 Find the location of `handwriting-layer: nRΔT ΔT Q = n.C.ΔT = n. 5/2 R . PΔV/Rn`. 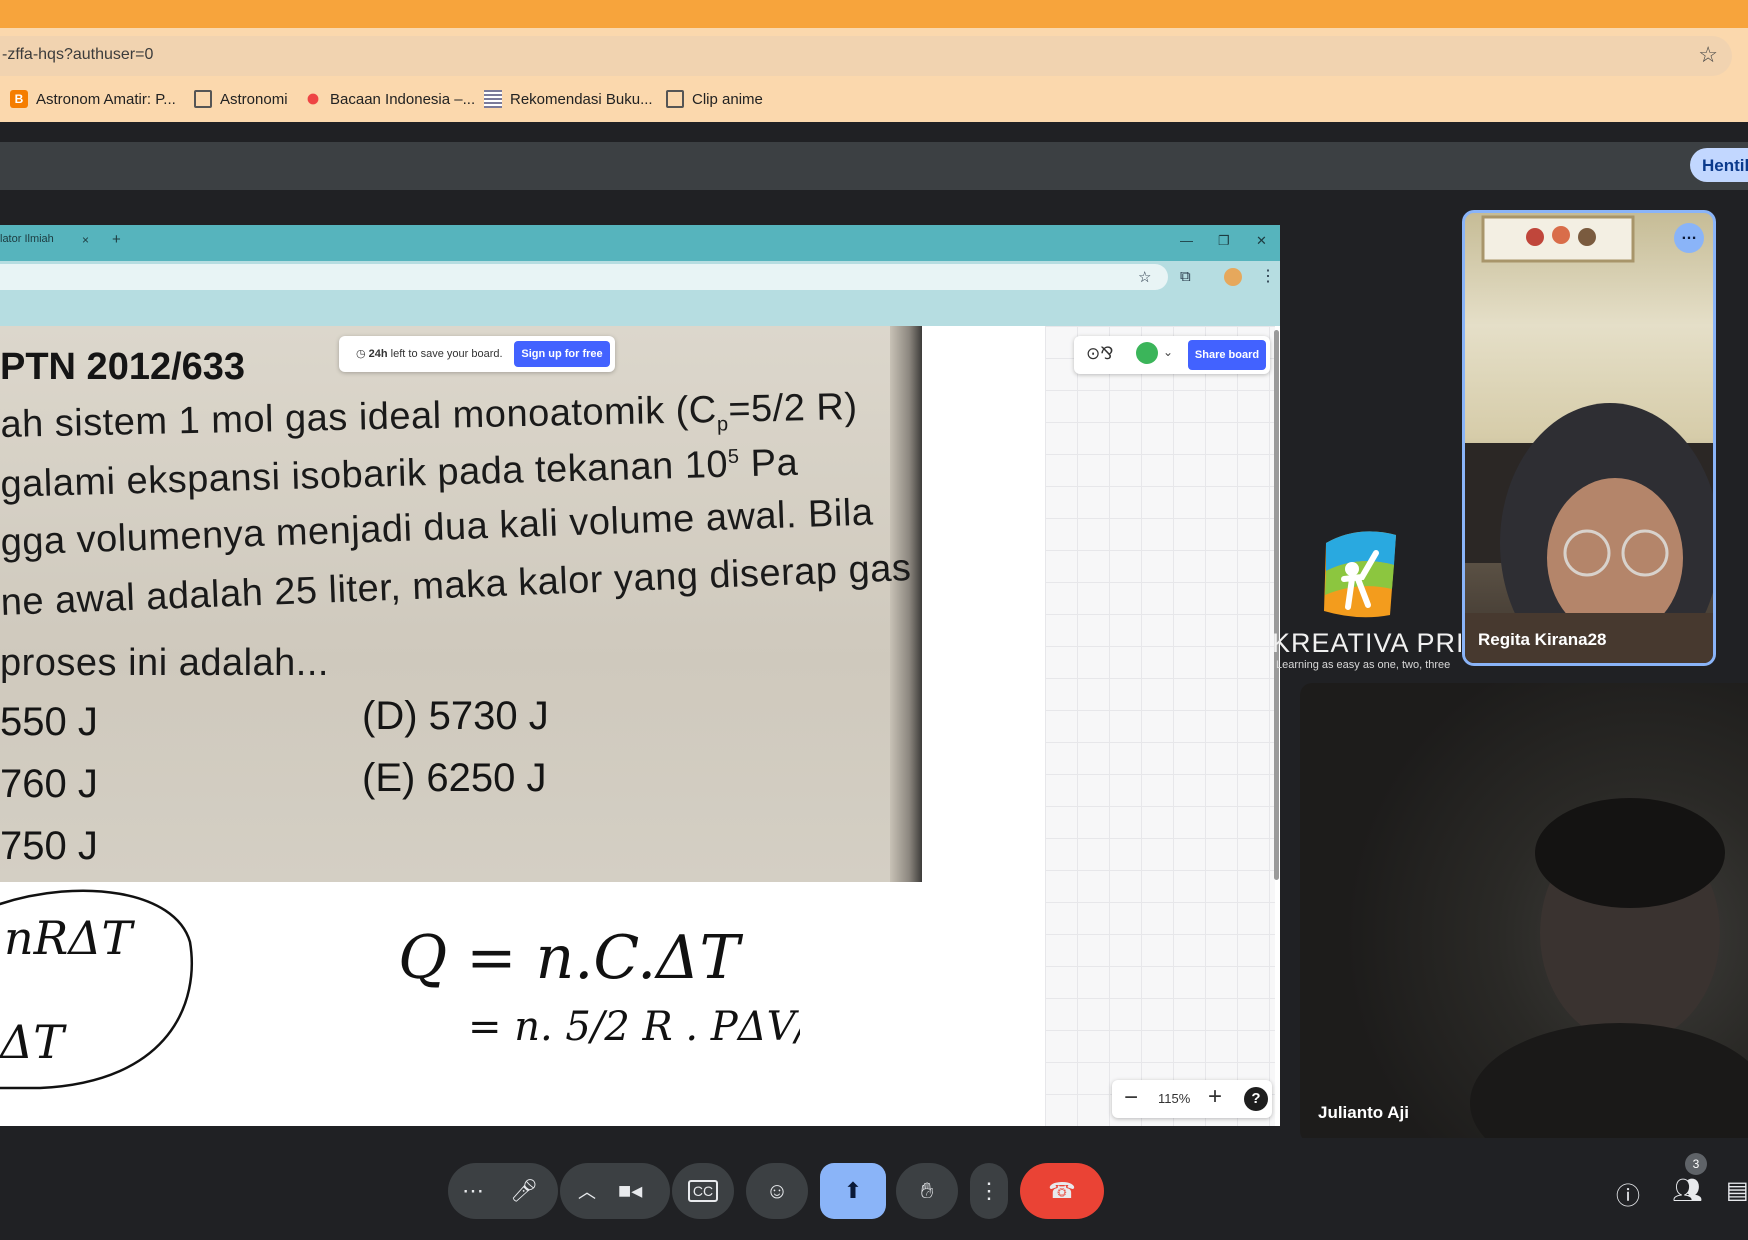

handwriting-layer: nRΔT ΔT Q = n.C.ΔT = n. 5/2 R . PΔV/Rn is located at coordinates (400, 989).